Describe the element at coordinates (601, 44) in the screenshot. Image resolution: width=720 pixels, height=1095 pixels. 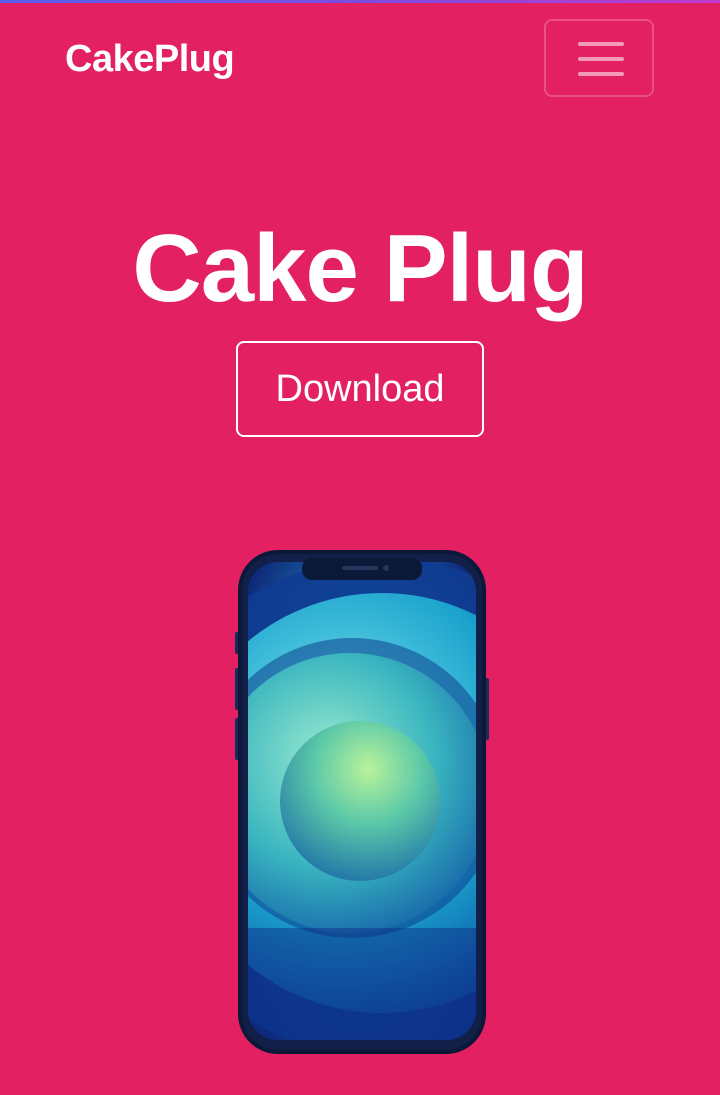
I see `hamburger-menu-icon` at that location.